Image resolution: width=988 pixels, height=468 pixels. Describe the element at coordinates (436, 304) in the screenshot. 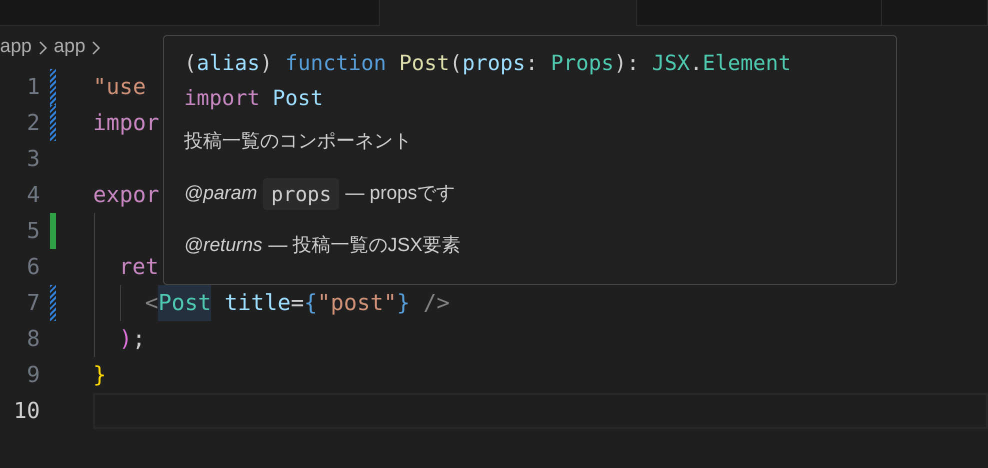

I see `code-token: />` at that location.